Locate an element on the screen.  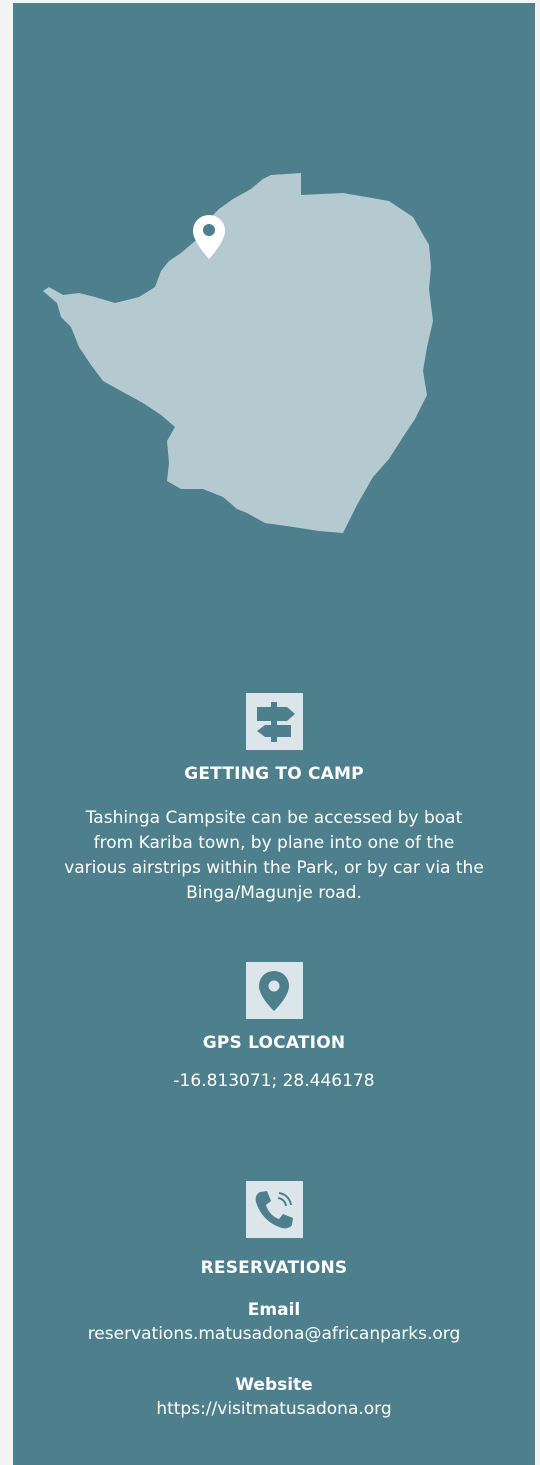
signpost-icon-box is located at coordinates (274, 721).